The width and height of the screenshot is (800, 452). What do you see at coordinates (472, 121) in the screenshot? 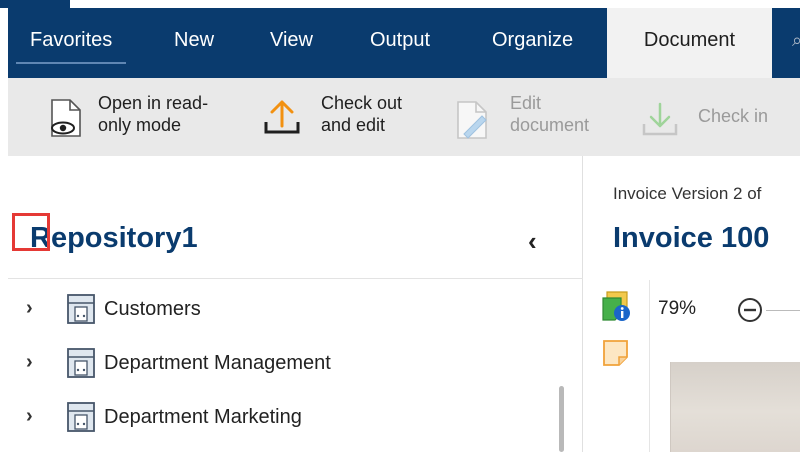
I see `edit-document-icon` at bounding box center [472, 121].